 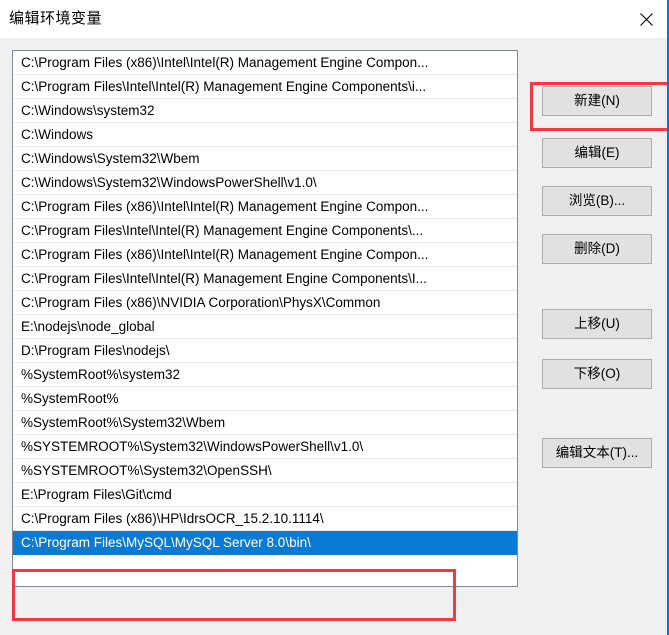 I want to click on close-icon, so click(x=645, y=19).